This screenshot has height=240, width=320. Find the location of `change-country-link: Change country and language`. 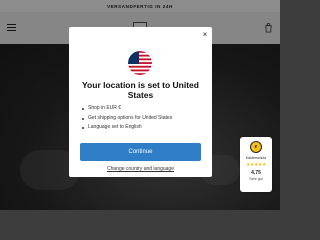

change-country-link: Change country and language is located at coordinates (140, 169).